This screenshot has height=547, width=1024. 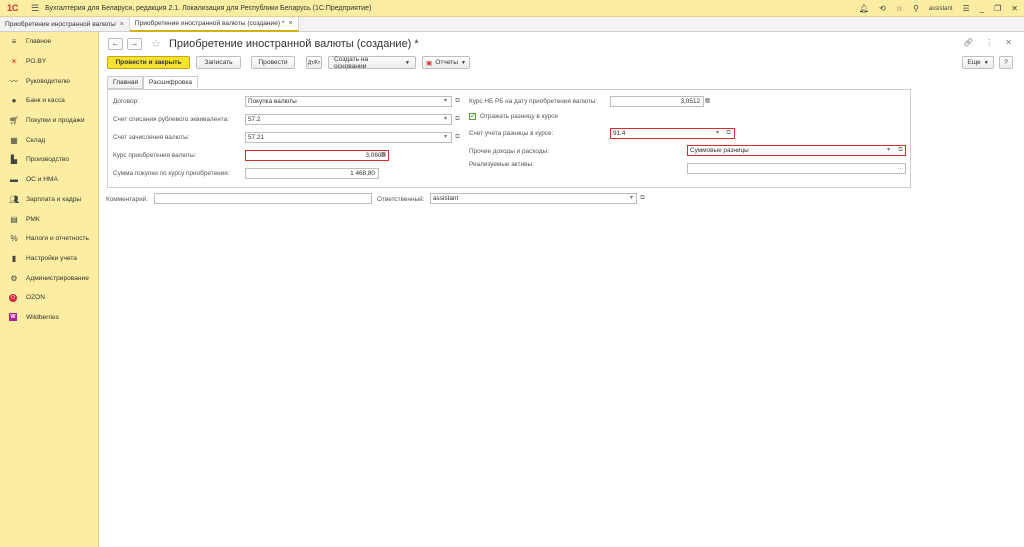 I want to click on journal-entries-icon: Дт/Кт, so click(x=314, y=62).